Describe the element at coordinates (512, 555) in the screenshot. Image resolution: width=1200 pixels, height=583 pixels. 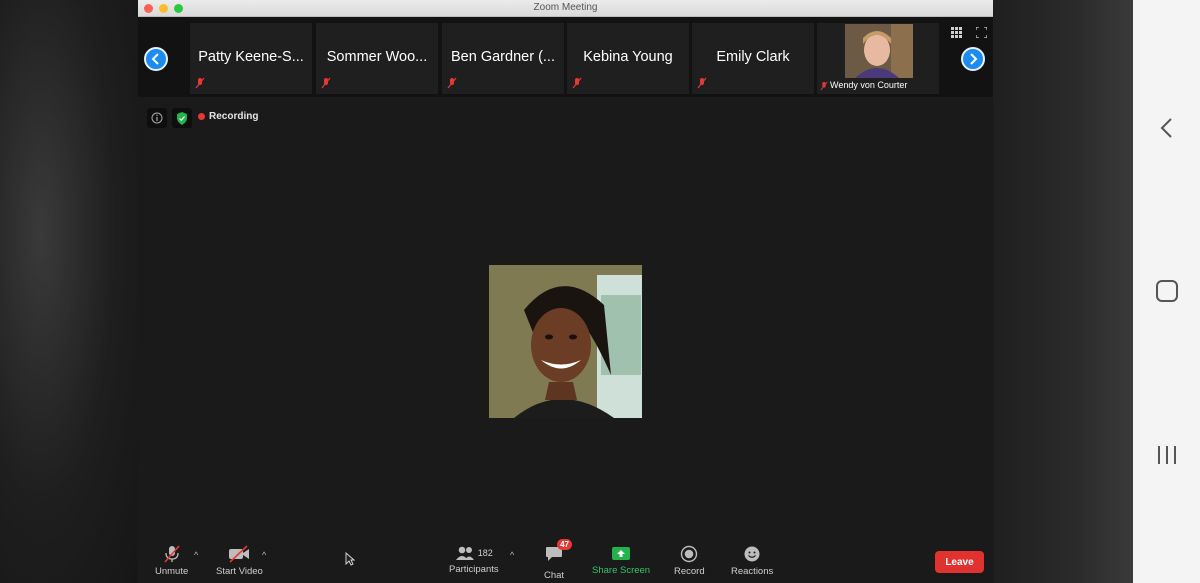
I see `participants-options-caret: ^` at that location.